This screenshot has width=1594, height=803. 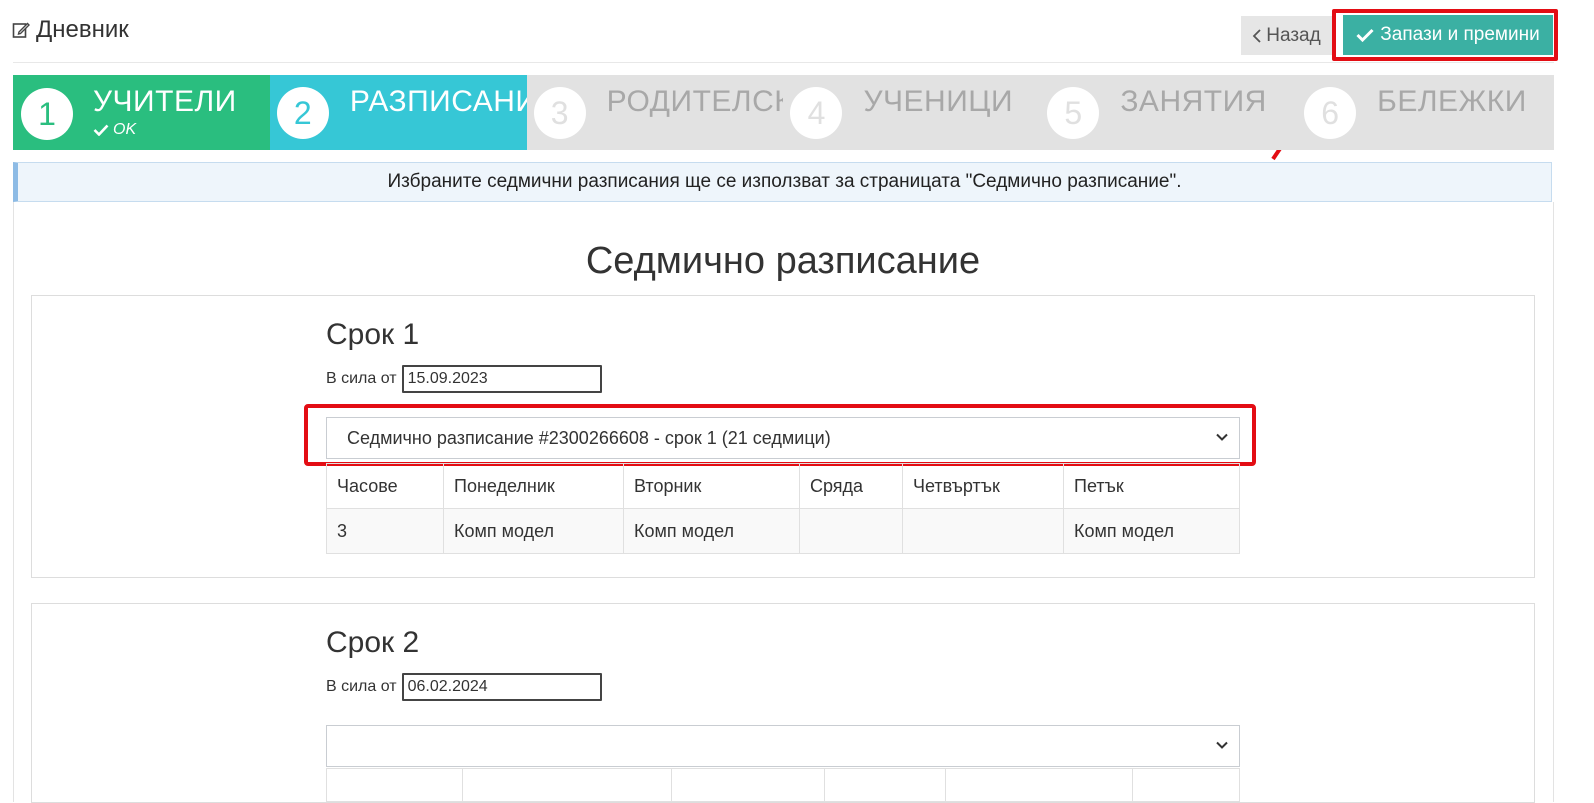 What do you see at coordinates (1073, 113) in the screenshot?
I see `step-number: 5` at bounding box center [1073, 113].